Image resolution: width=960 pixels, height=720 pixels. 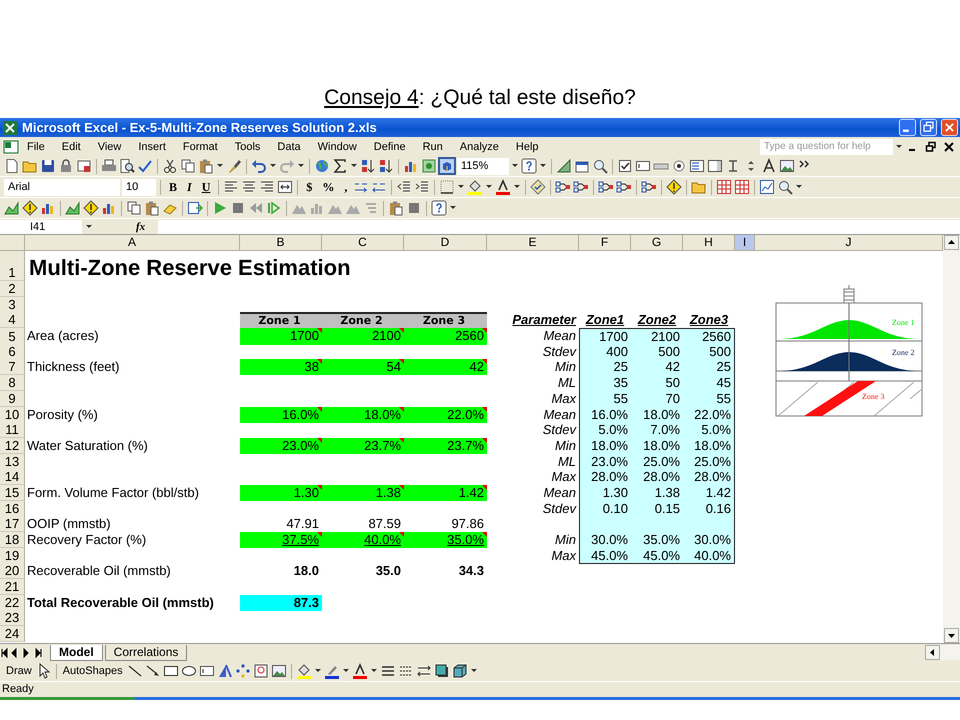 I want to click on row-number: 20, so click(x=12, y=571).